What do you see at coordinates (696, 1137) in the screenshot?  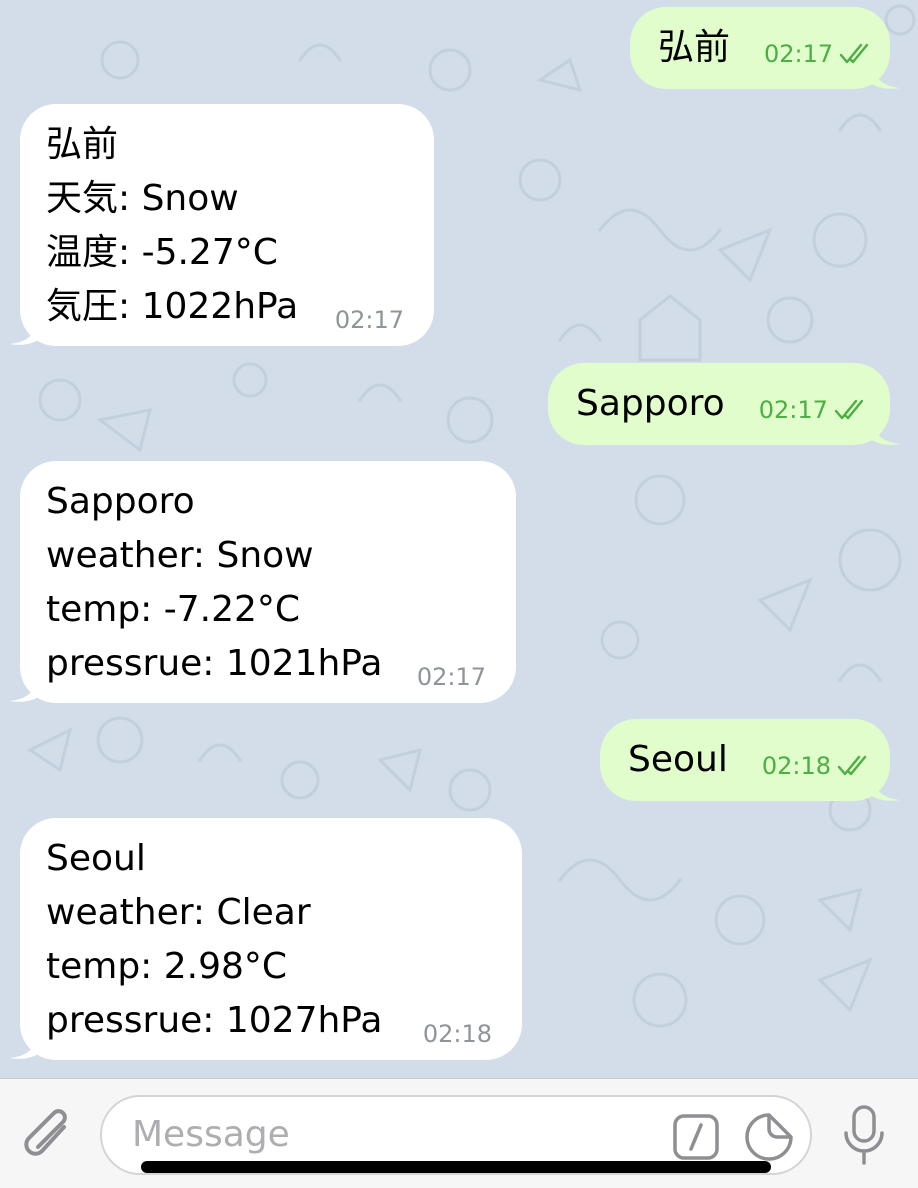 I see `slash-command-icon` at bounding box center [696, 1137].